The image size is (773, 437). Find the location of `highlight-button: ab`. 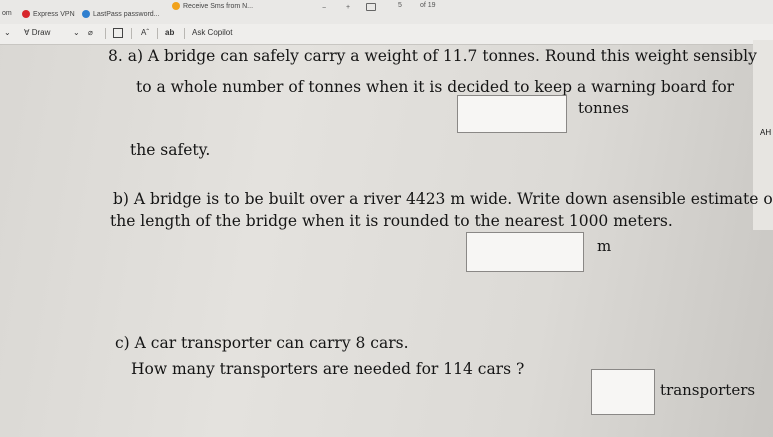

highlight-button: ab is located at coordinates (169, 32).